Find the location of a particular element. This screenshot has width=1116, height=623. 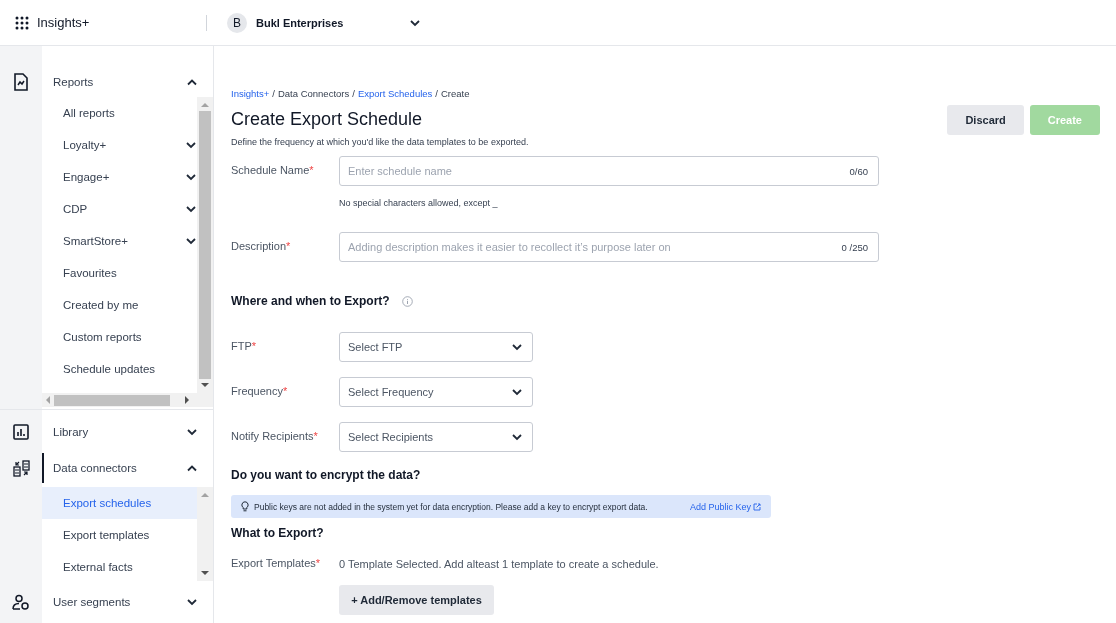

org-avatar: B is located at coordinates (237, 22).